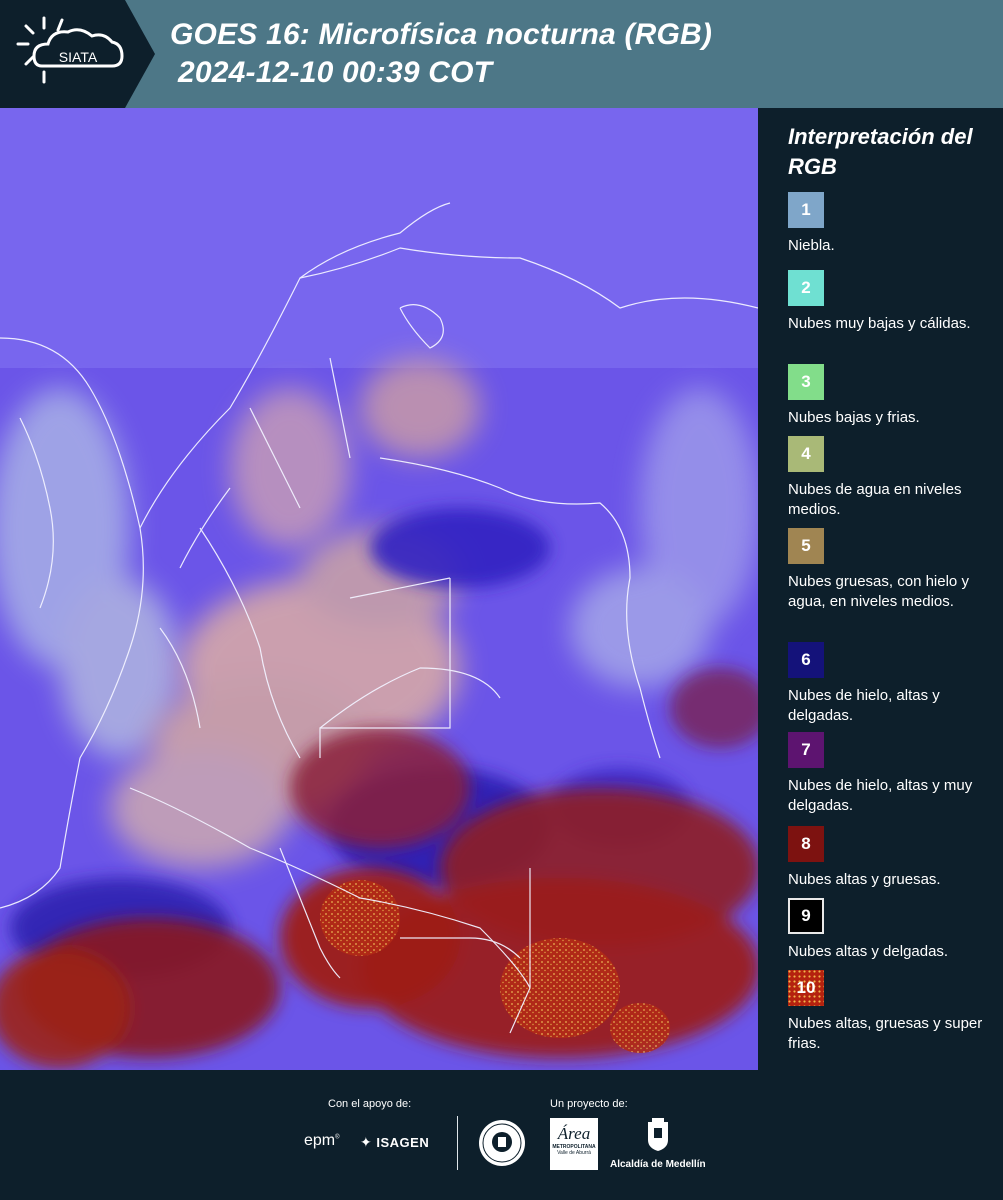  What do you see at coordinates (864, 879) in the screenshot?
I see `legend-label-8: Nubes altas y gruesas.` at bounding box center [864, 879].